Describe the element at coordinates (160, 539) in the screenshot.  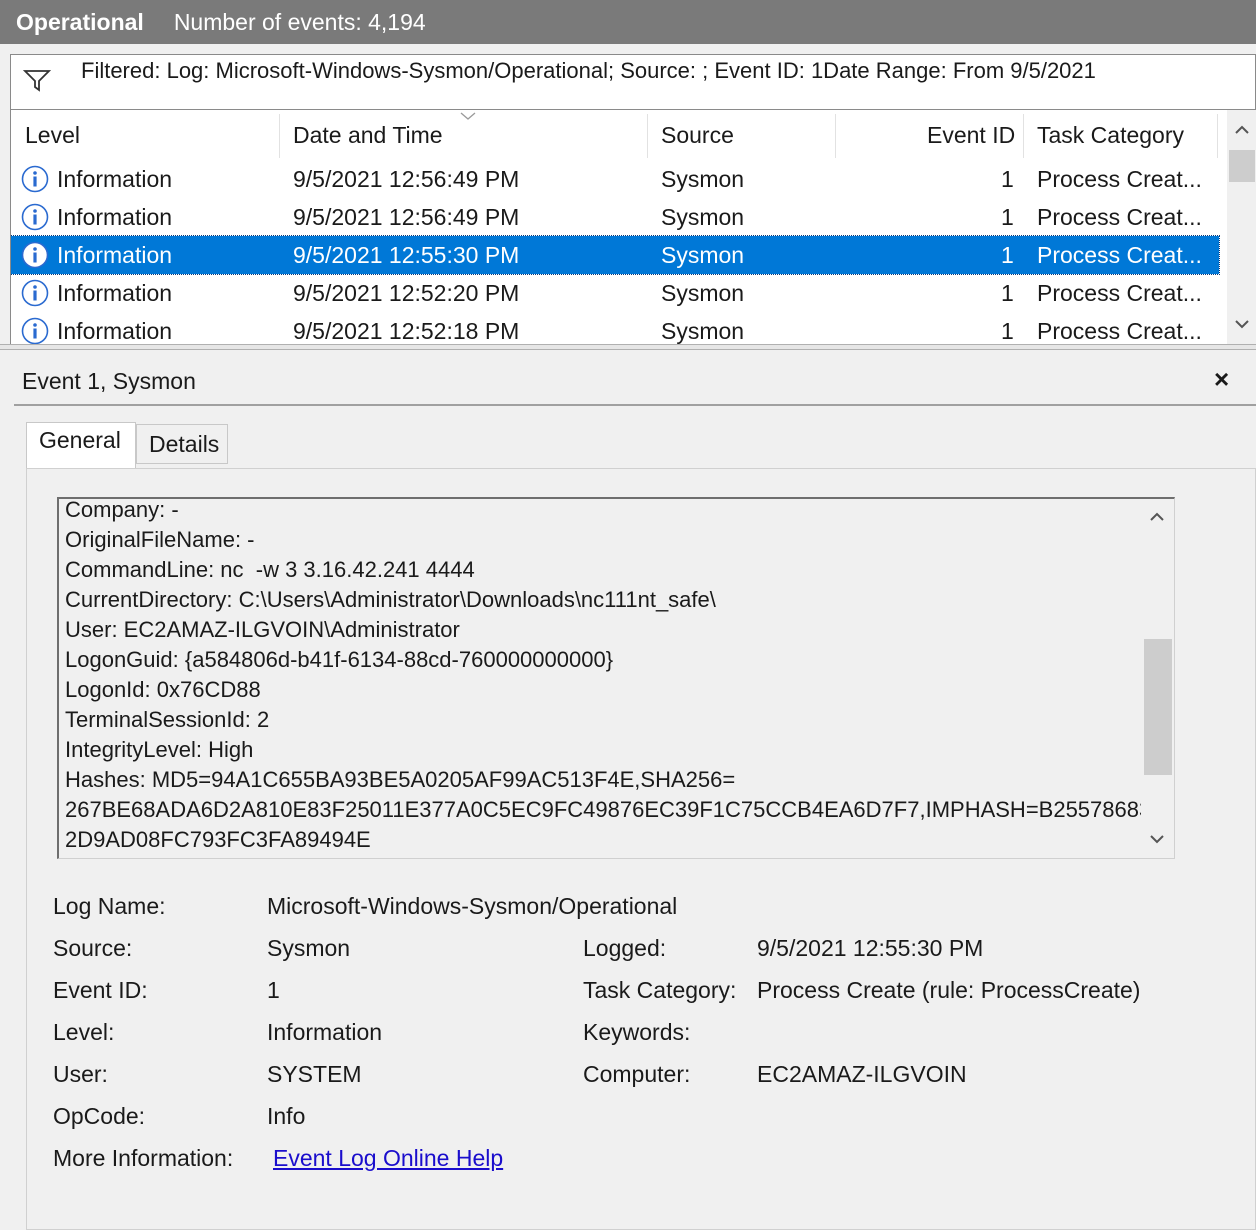
I see `description-line: OriginalFileName: -` at that location.